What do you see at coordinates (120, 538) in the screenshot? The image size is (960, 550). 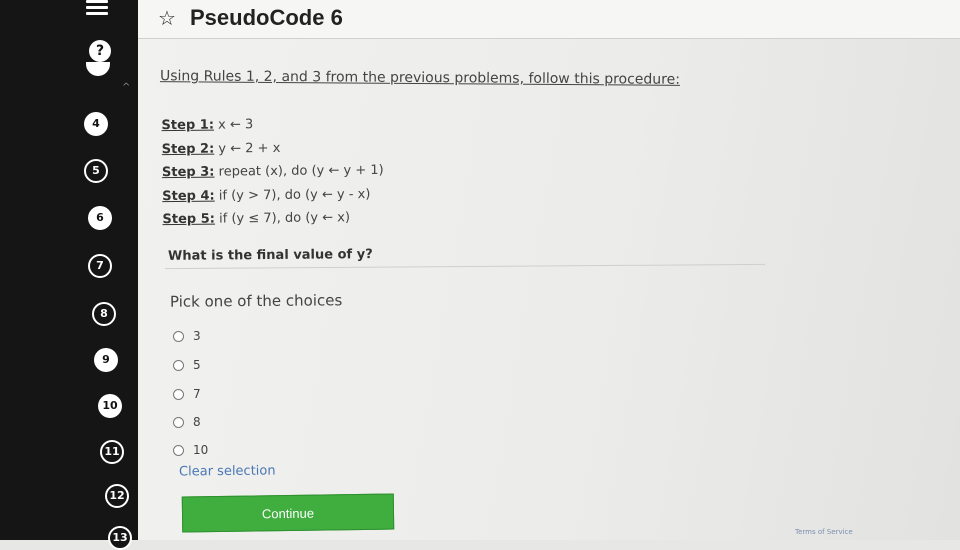 I see `question-nav-item-13: 13` at bounding box center [120, 538].